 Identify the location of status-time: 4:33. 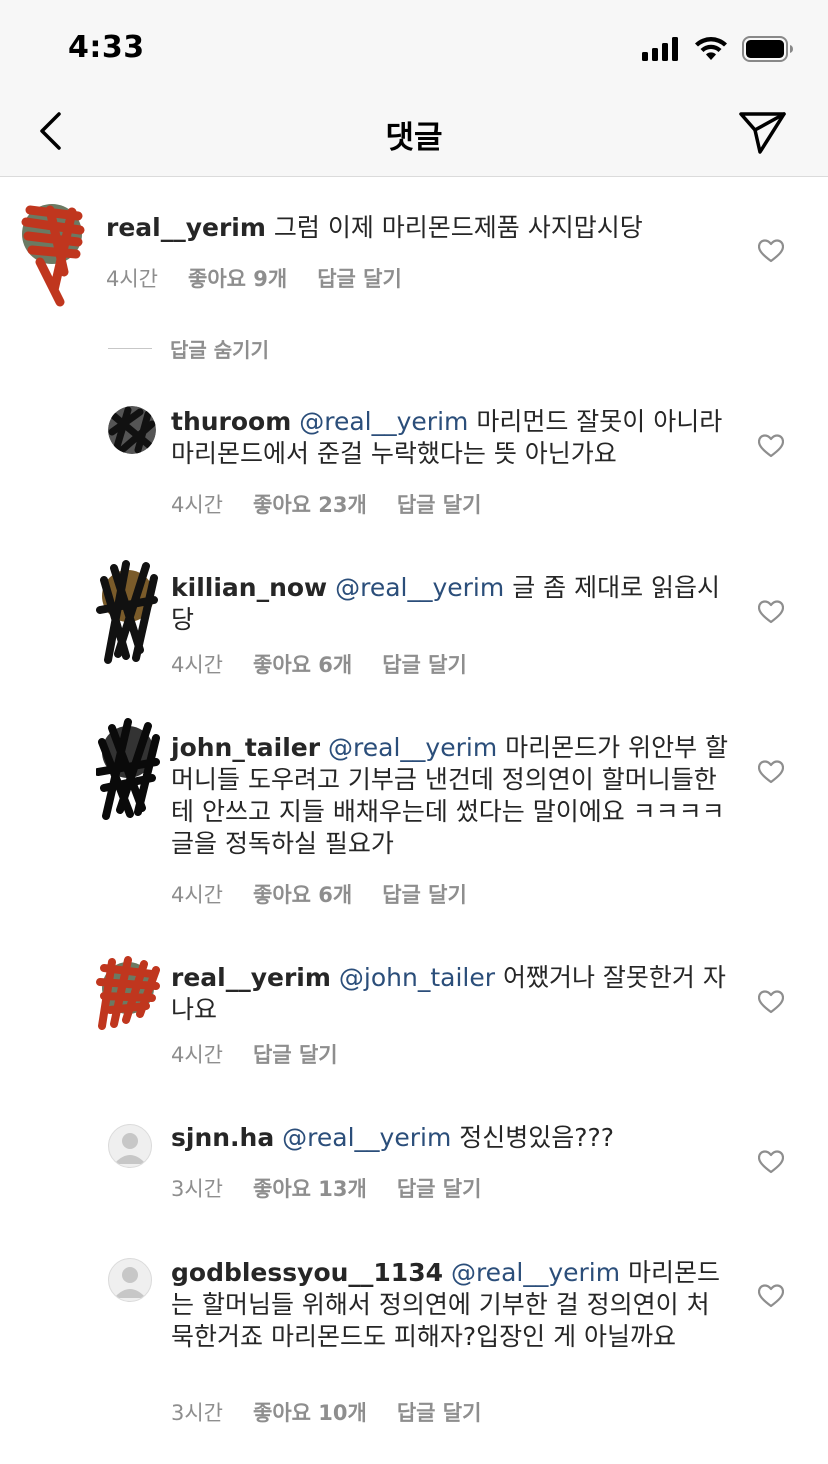
(106, 47).